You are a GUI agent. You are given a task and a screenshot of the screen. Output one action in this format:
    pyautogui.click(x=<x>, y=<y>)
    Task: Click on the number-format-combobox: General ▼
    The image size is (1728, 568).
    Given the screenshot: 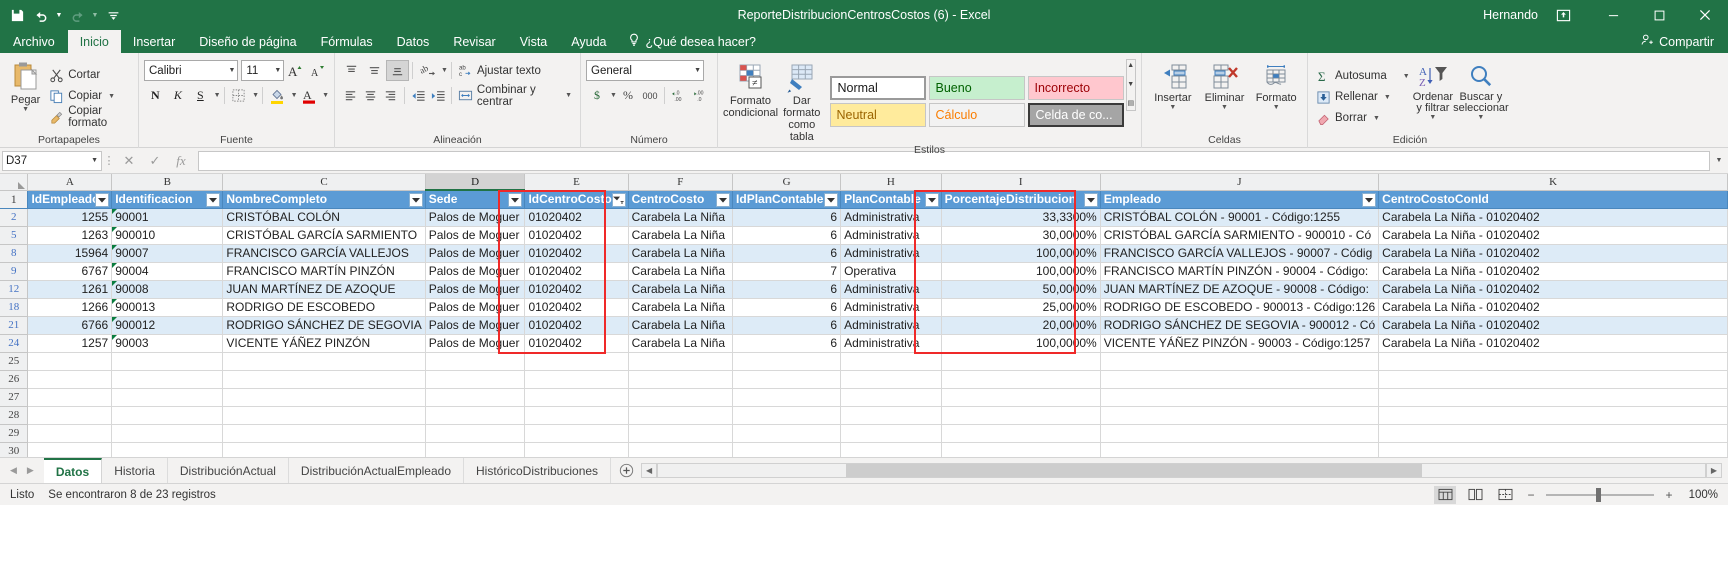 What is the action you would take?
    pyautogui.click(x=645, y=70)
    